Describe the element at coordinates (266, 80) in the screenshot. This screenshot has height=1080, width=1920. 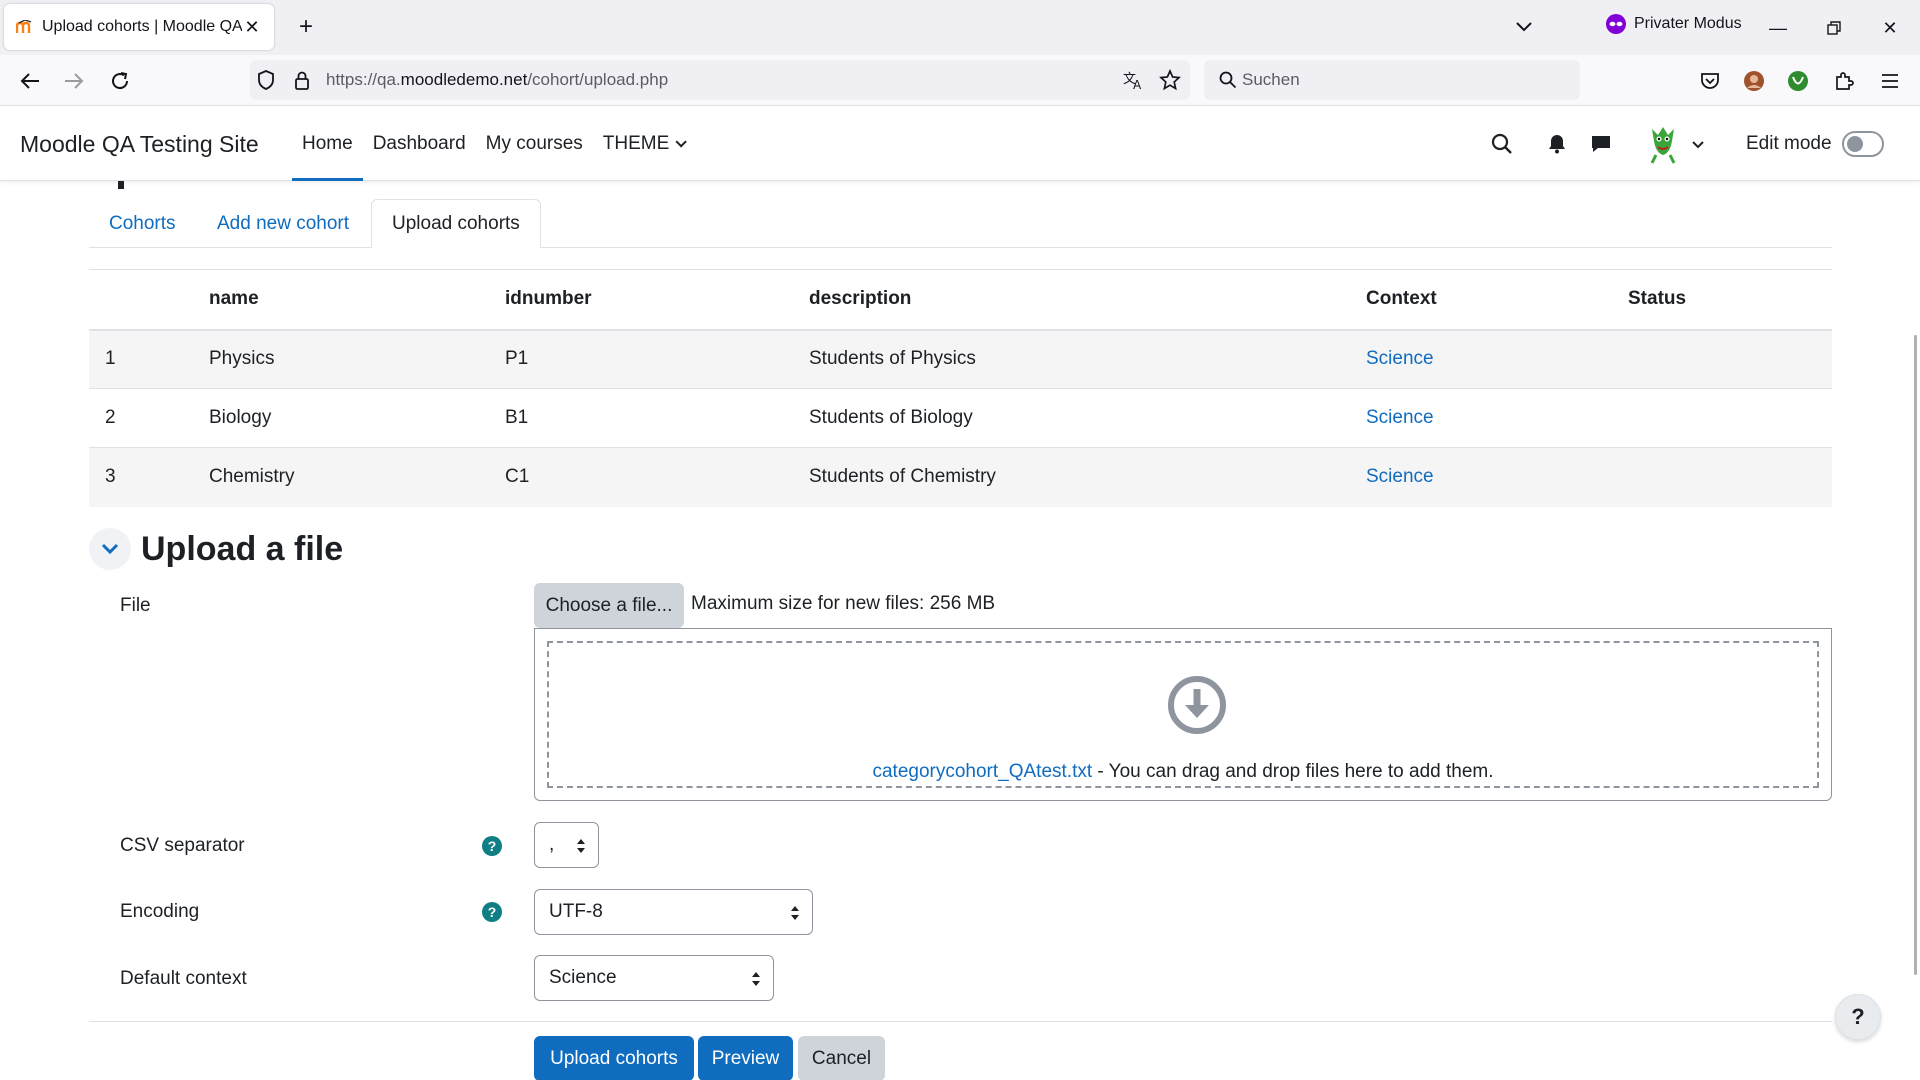
I see `tracking-shield-icon` at that location.